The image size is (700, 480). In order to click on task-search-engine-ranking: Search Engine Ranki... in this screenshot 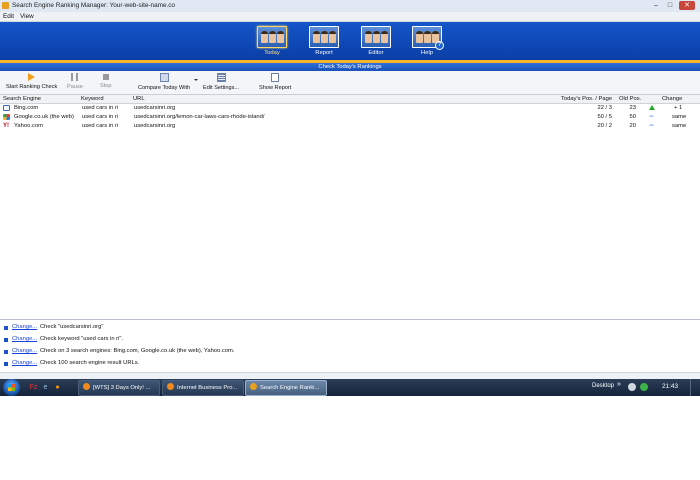, I will do `click(286, 388)`.